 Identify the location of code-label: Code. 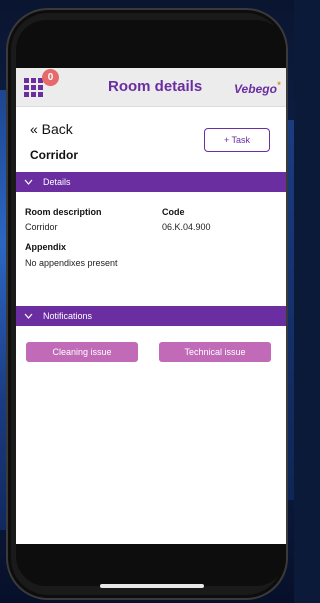
(173, 212).